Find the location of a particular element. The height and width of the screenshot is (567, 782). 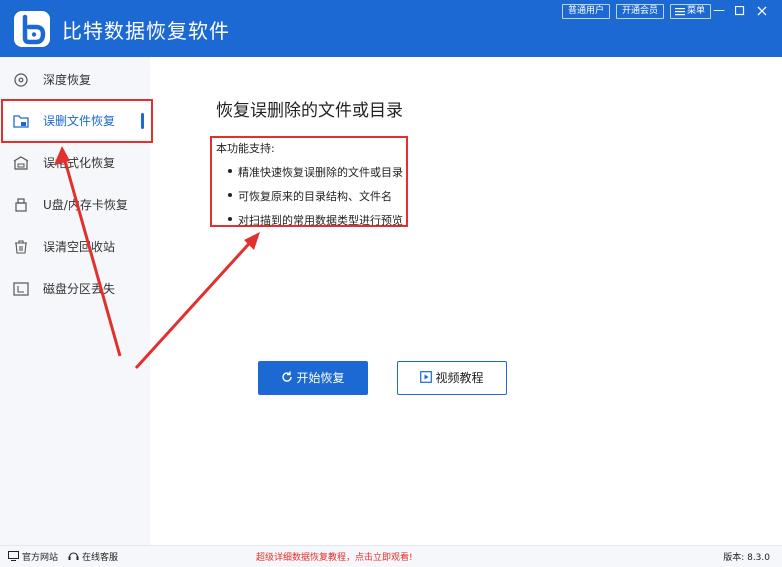

status-bar: 官方网站 在线客服 超级详细数据恢复教程，点击立即观看! 版本: 8.3.0 is located at coordinates (391, 556).